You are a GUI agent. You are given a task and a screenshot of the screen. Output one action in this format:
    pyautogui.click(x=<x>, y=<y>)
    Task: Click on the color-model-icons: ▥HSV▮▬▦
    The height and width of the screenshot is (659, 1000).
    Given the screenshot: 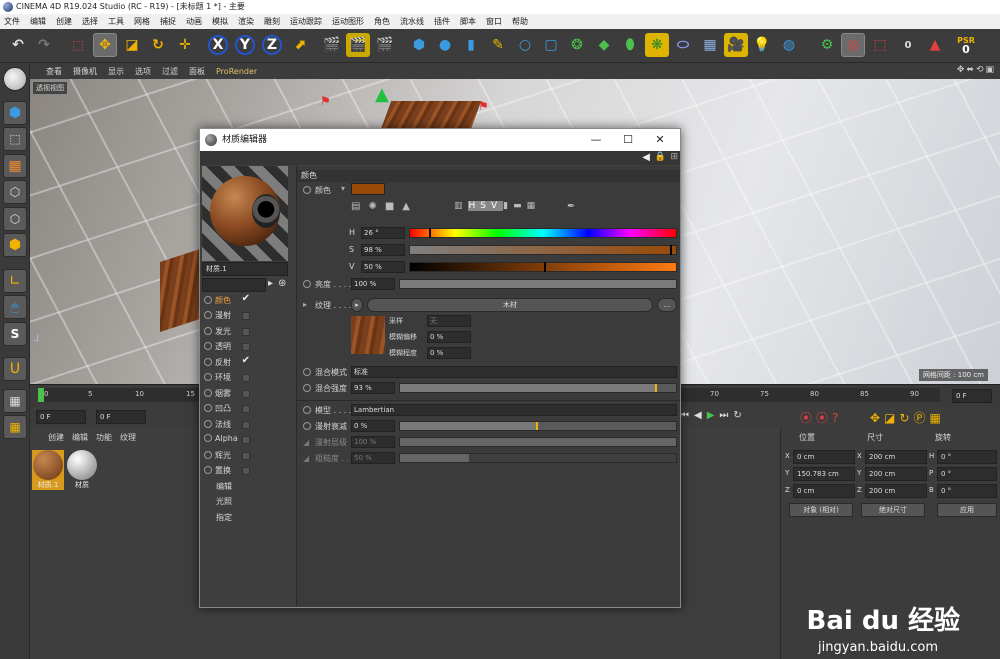 What is the action you would take?
    pyautogui.click(x=497, y=206)
    